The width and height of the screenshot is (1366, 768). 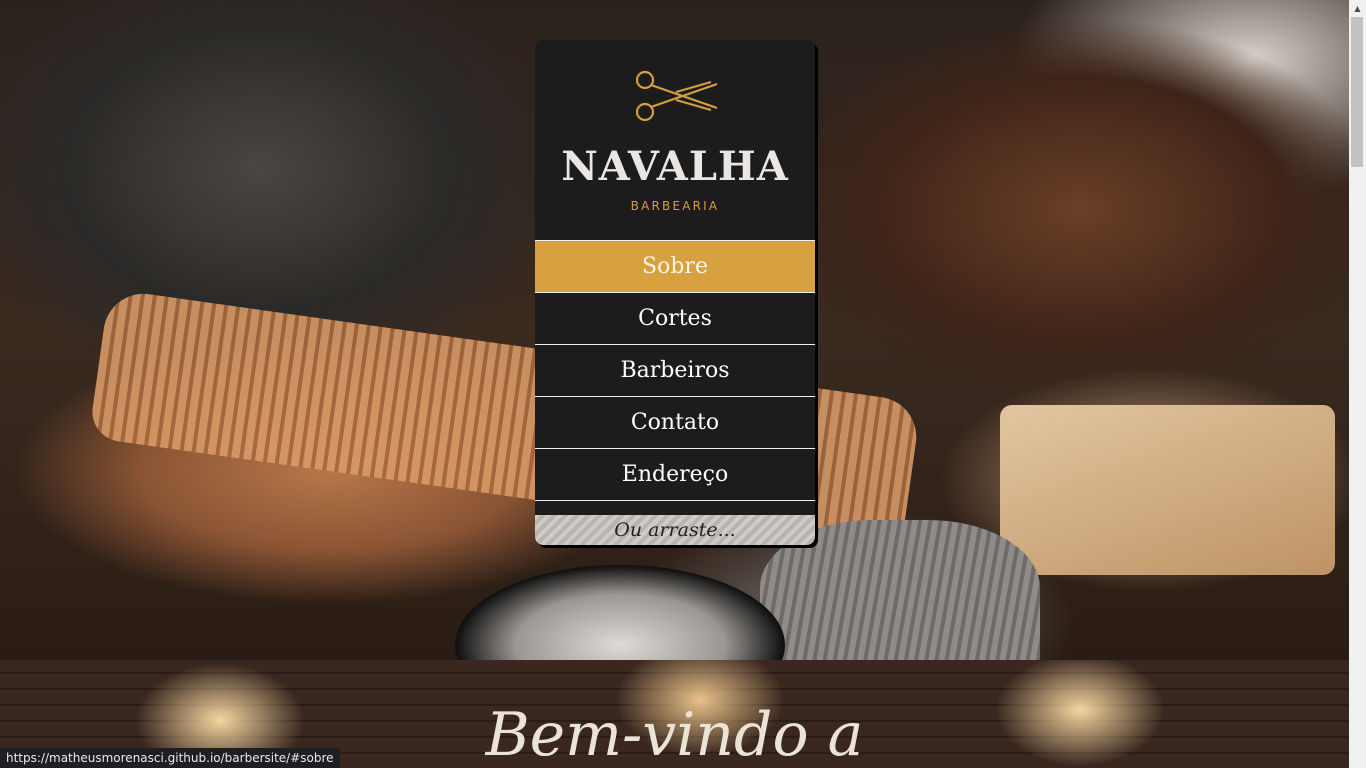 I want to click on nav-divider, so click(x=675, y=500).